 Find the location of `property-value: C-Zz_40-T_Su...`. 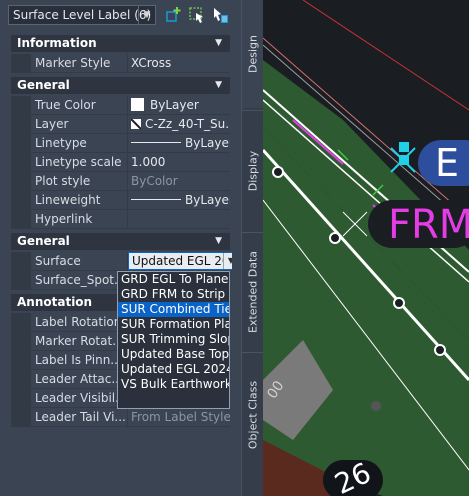

property-value: C-Zz_40-T_Su... is located at coordinates (179, 124).